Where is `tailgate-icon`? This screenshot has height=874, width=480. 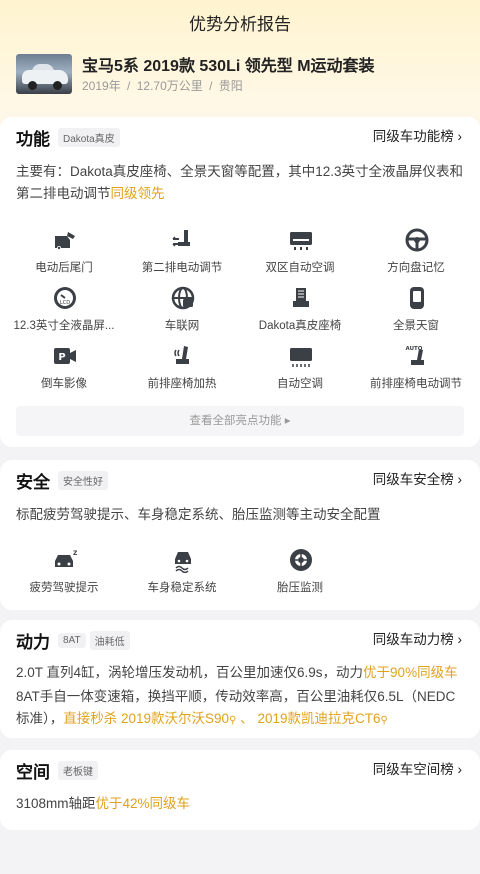 tailgate-icon is located at coordinates (65, 240).